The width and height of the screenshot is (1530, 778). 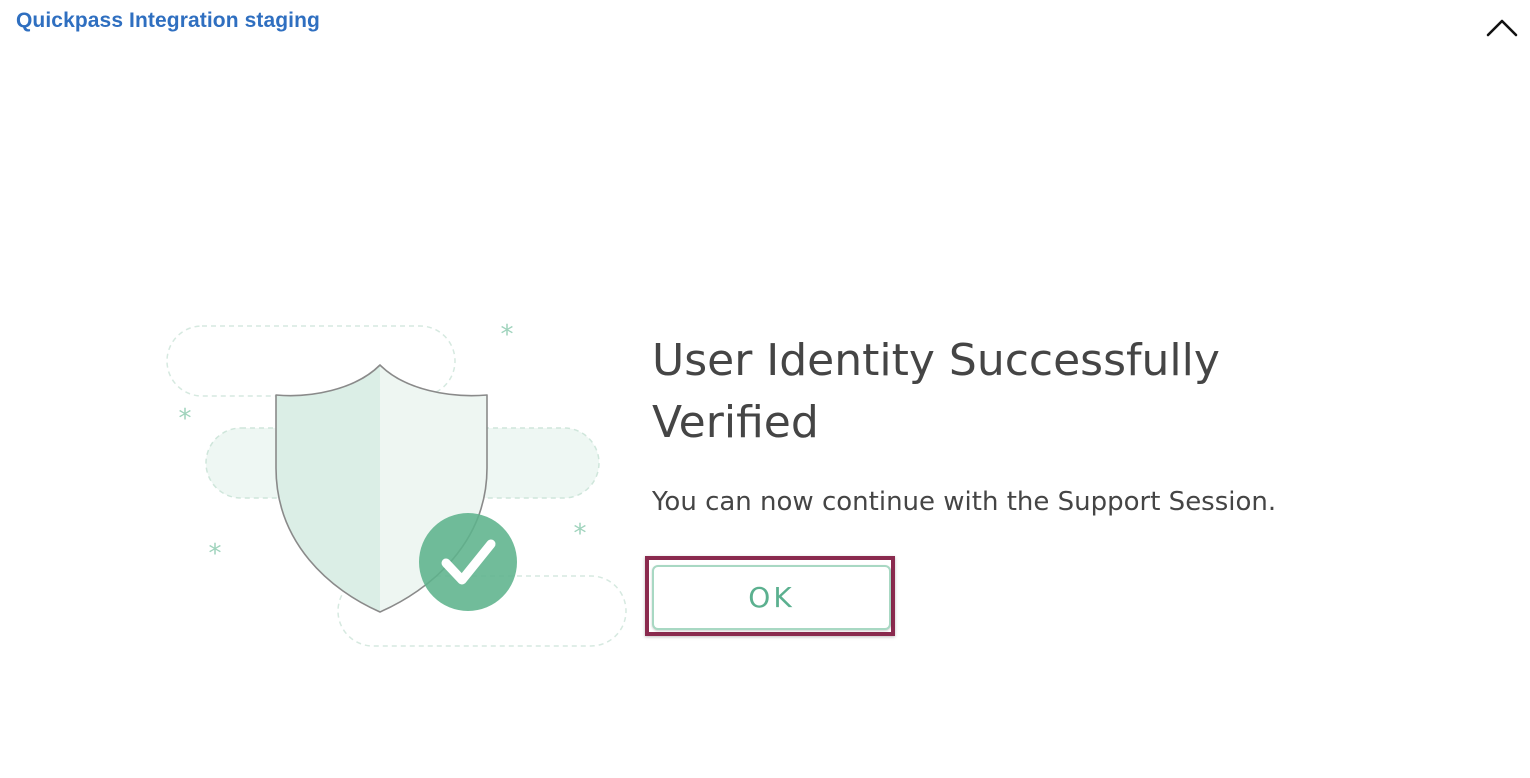 I want to click on ok-button: OK, so click(x=771, y=597).